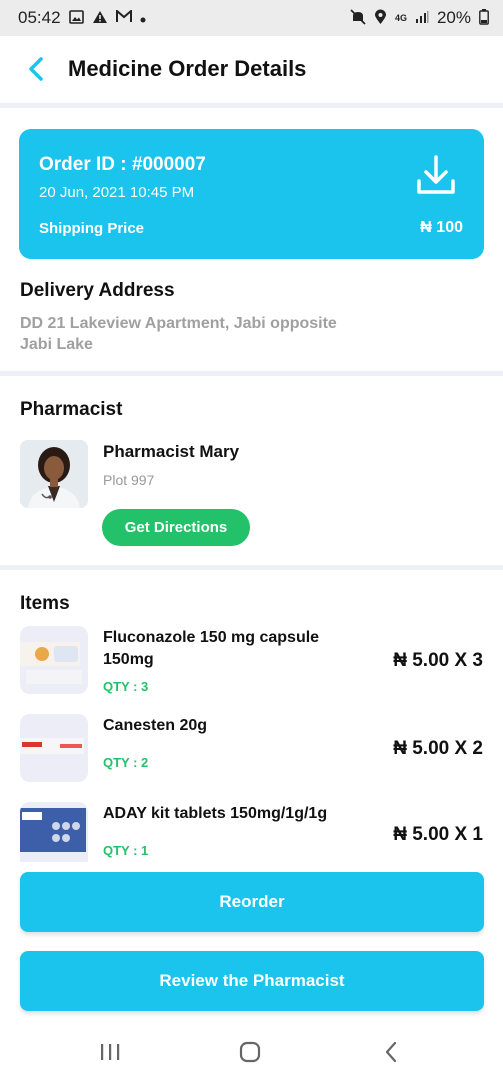  What do you see at coordinates (252, 981) in the screenshot?
I see `review-pharmacist-button: Review the Pharmacist` at bounding box center [252, 981].